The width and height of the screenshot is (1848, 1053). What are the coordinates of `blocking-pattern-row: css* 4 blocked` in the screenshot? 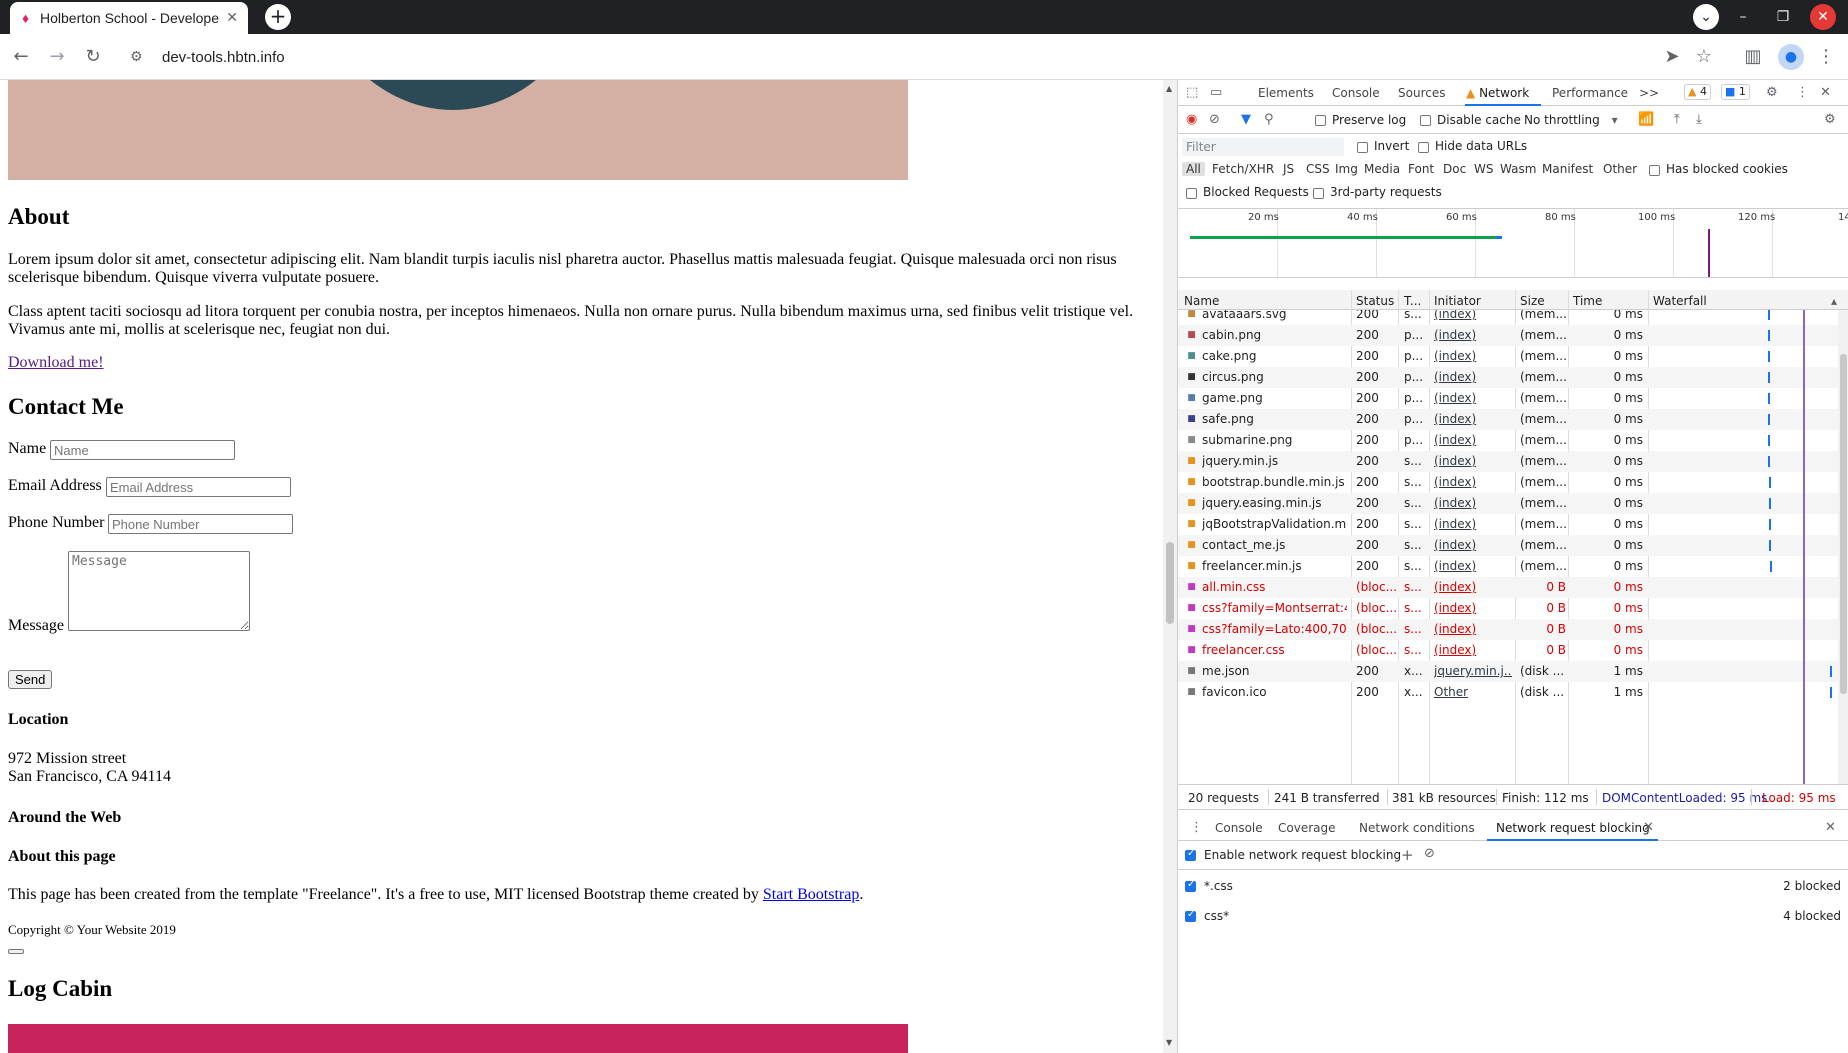 It's located at (1513, 917).